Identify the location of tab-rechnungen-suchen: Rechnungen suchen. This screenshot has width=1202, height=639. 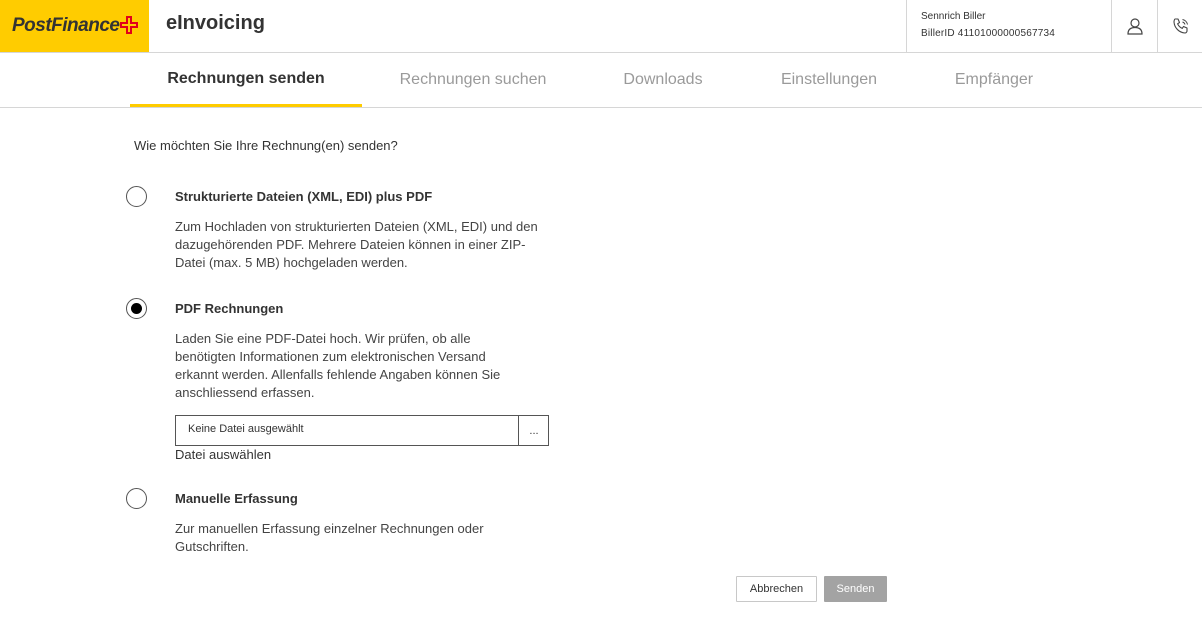
(473, 80).